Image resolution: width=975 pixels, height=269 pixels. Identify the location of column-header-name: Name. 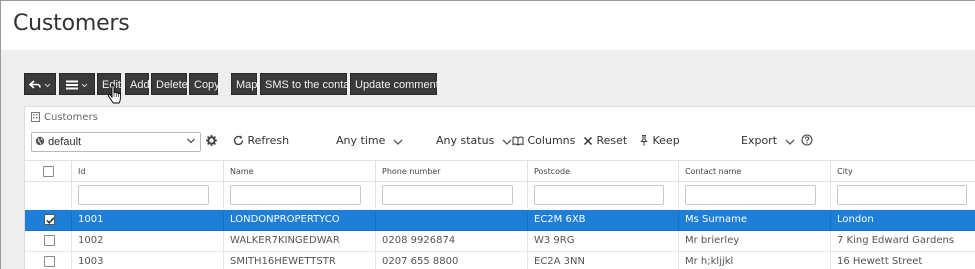
(299, 172).